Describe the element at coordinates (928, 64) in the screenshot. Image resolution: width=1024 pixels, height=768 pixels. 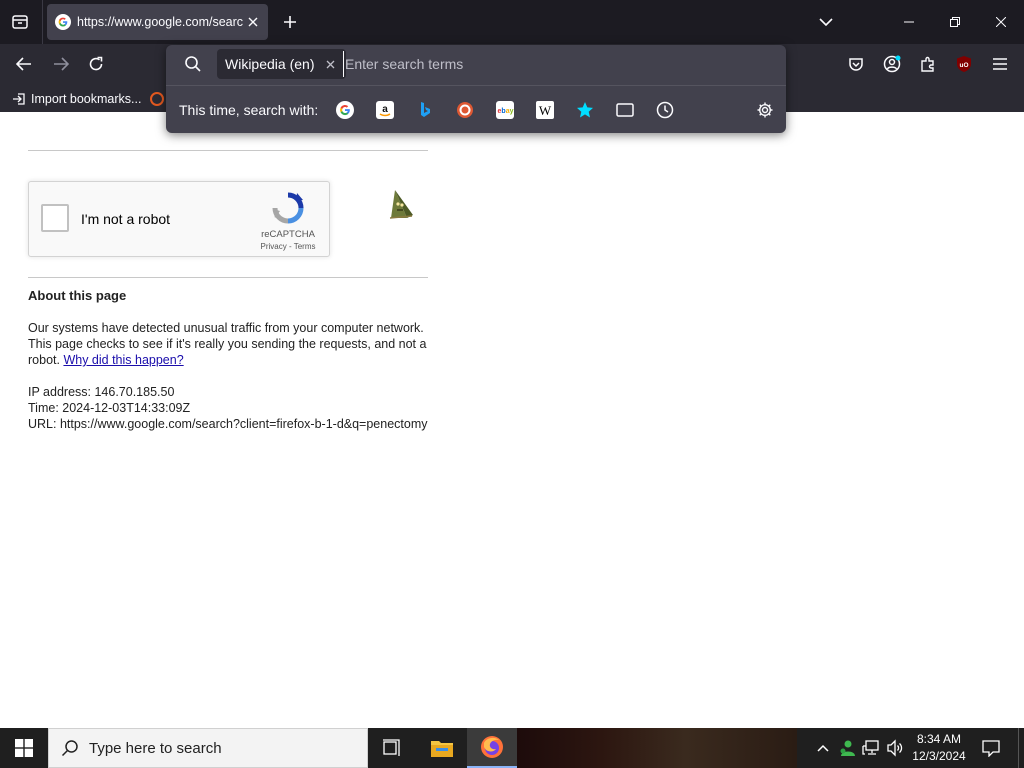
I see `extensions-puzzle-icon` at that location.